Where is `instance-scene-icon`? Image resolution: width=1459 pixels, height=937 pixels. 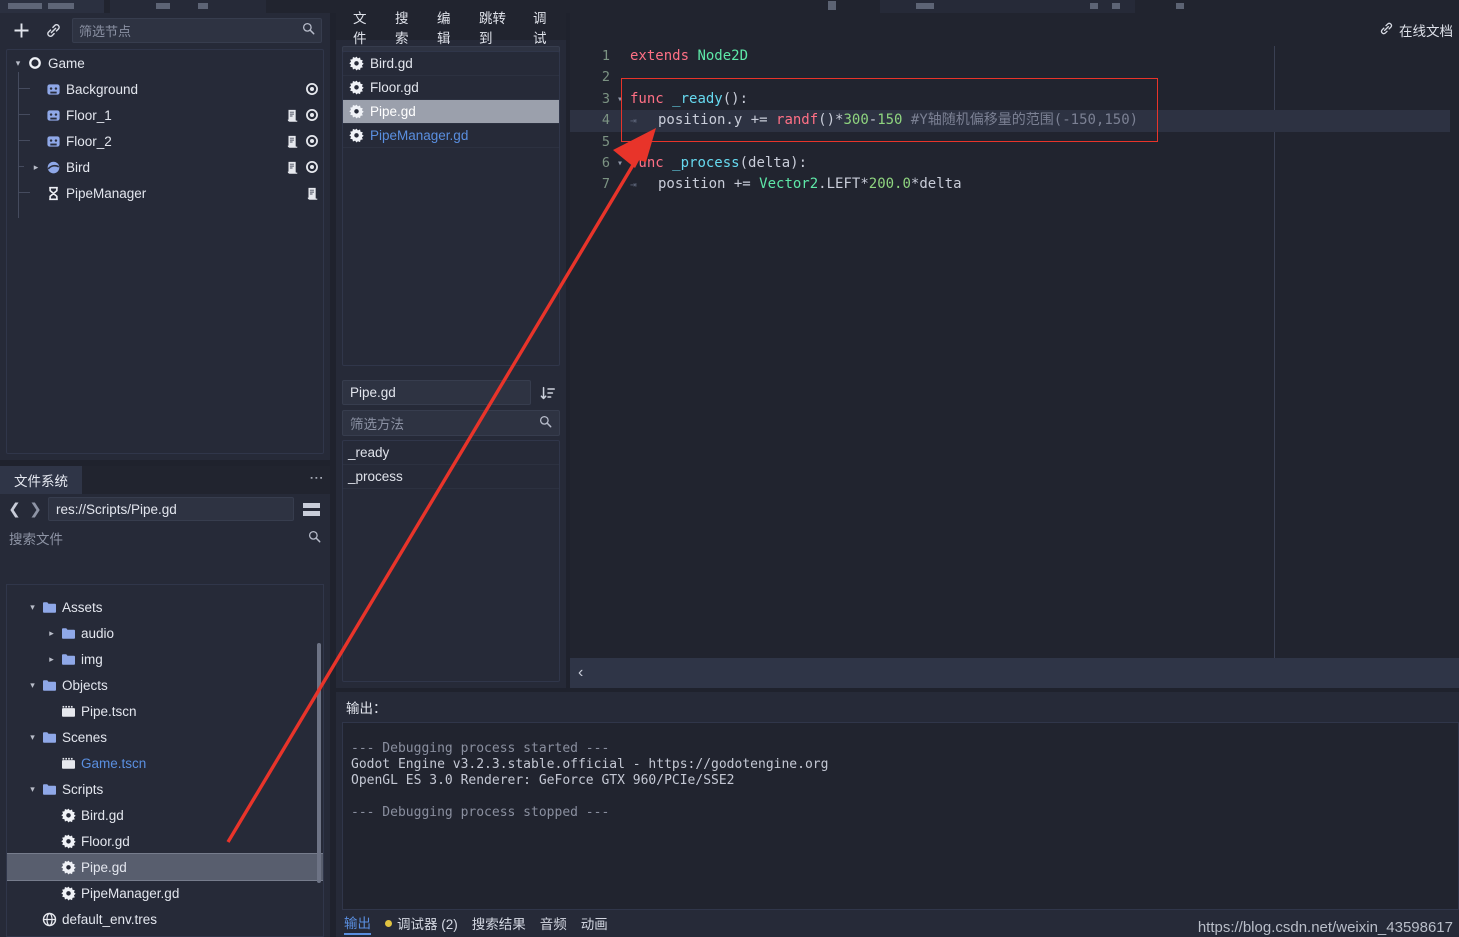 instance-scene-icon is located at coordinates (53, 30).